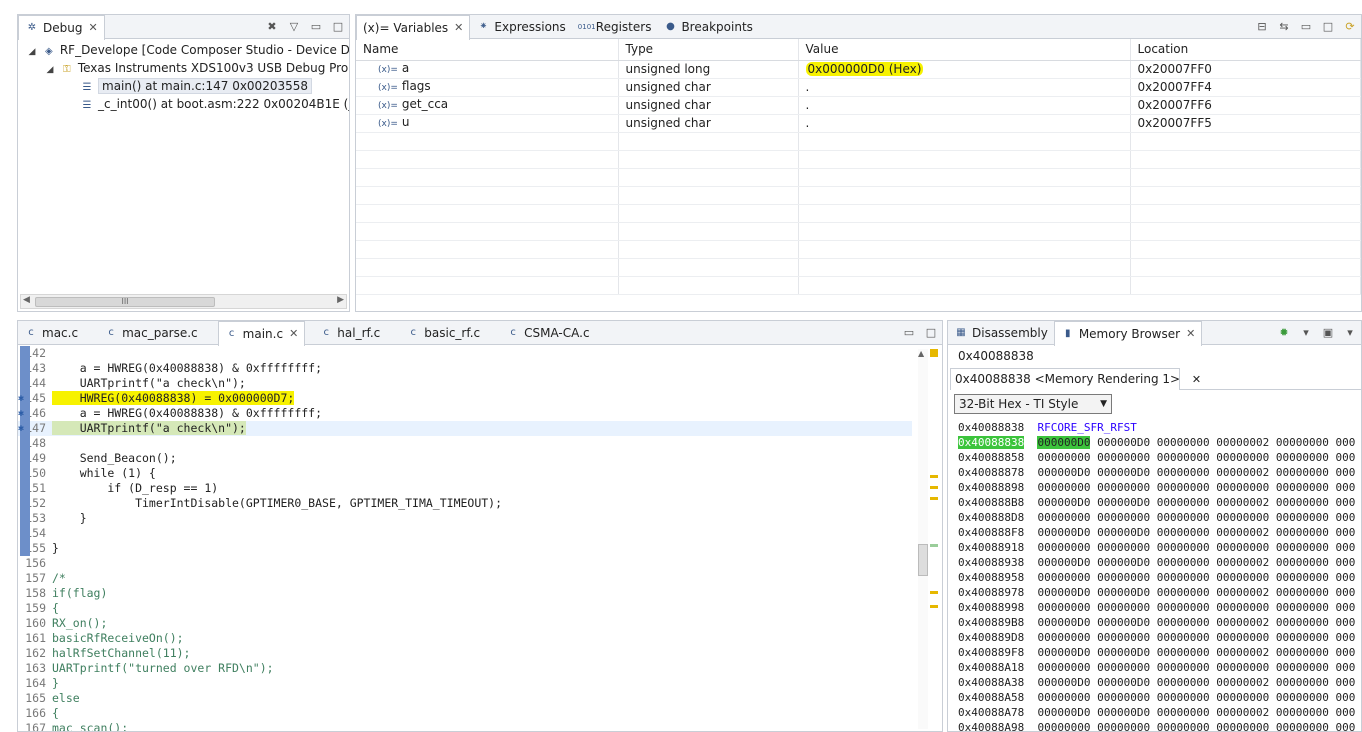  I want to click on code-line: 151 if (D_resp == 1), so click(465, 488).